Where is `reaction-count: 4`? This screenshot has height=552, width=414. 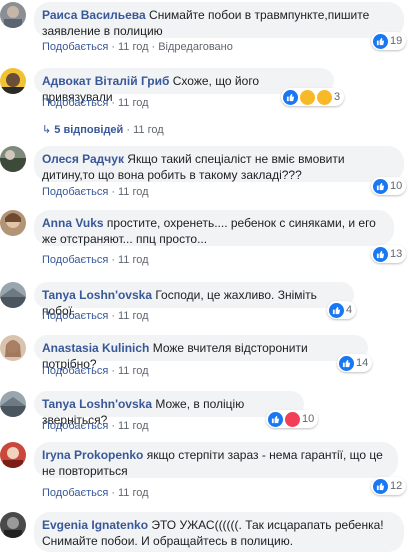
reaction-count: 4 is located at coordinates (342, 310).